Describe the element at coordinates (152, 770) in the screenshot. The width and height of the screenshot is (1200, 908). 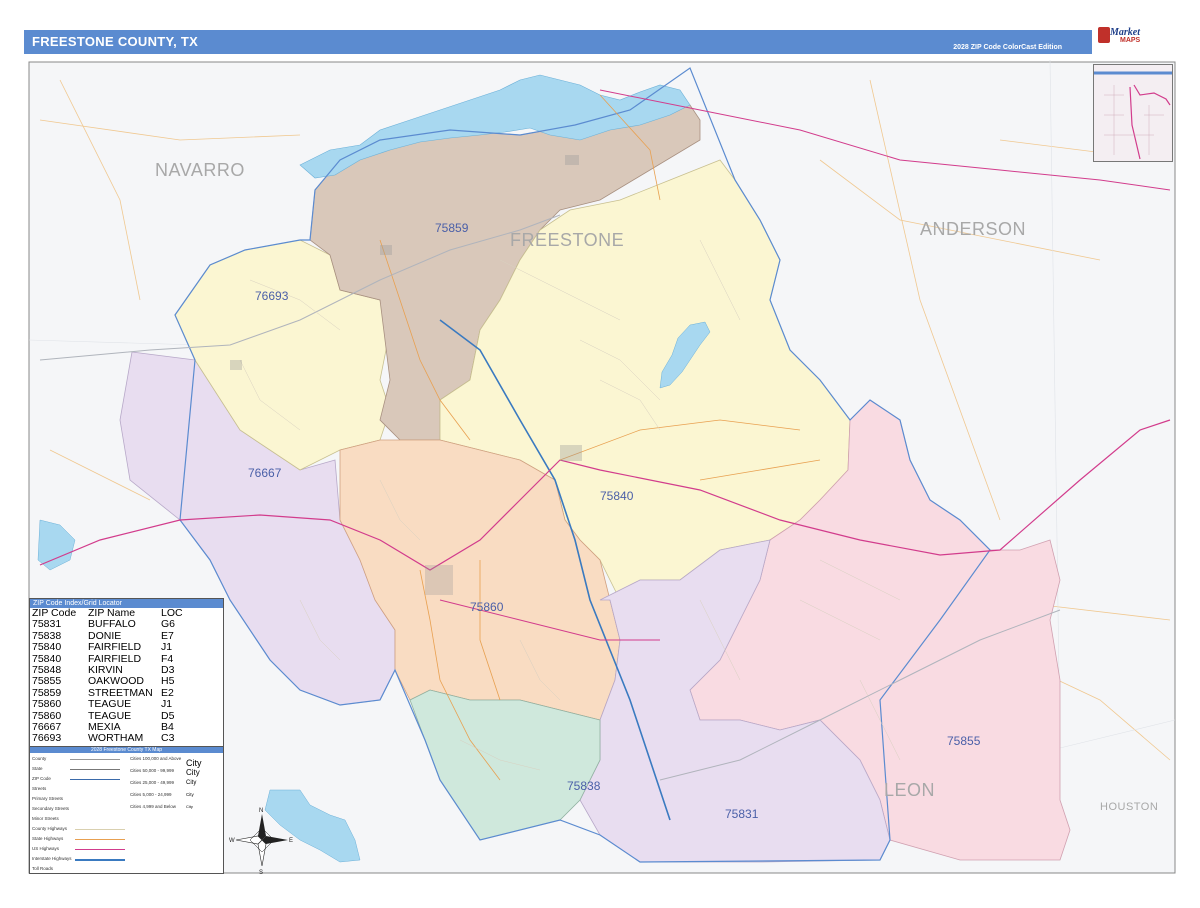
I see `legend-city-size-2: Cities 50,000 - 99,999` at that location.